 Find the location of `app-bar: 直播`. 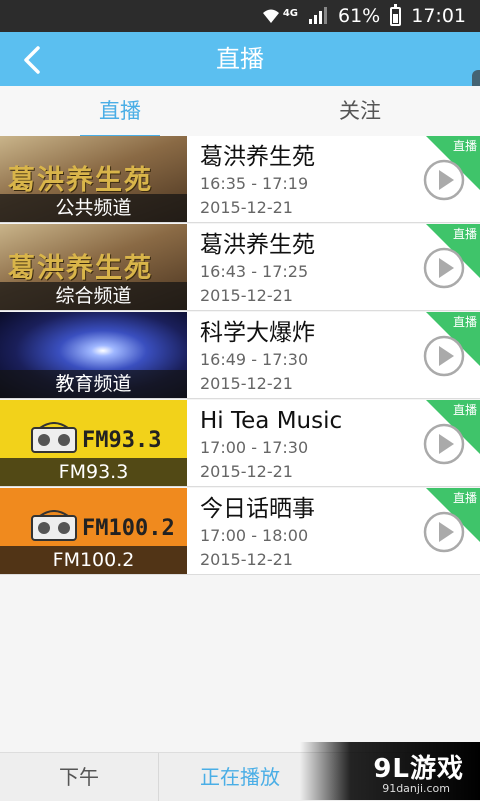

app-bar: 直播 is located at coordinates (240, 59).